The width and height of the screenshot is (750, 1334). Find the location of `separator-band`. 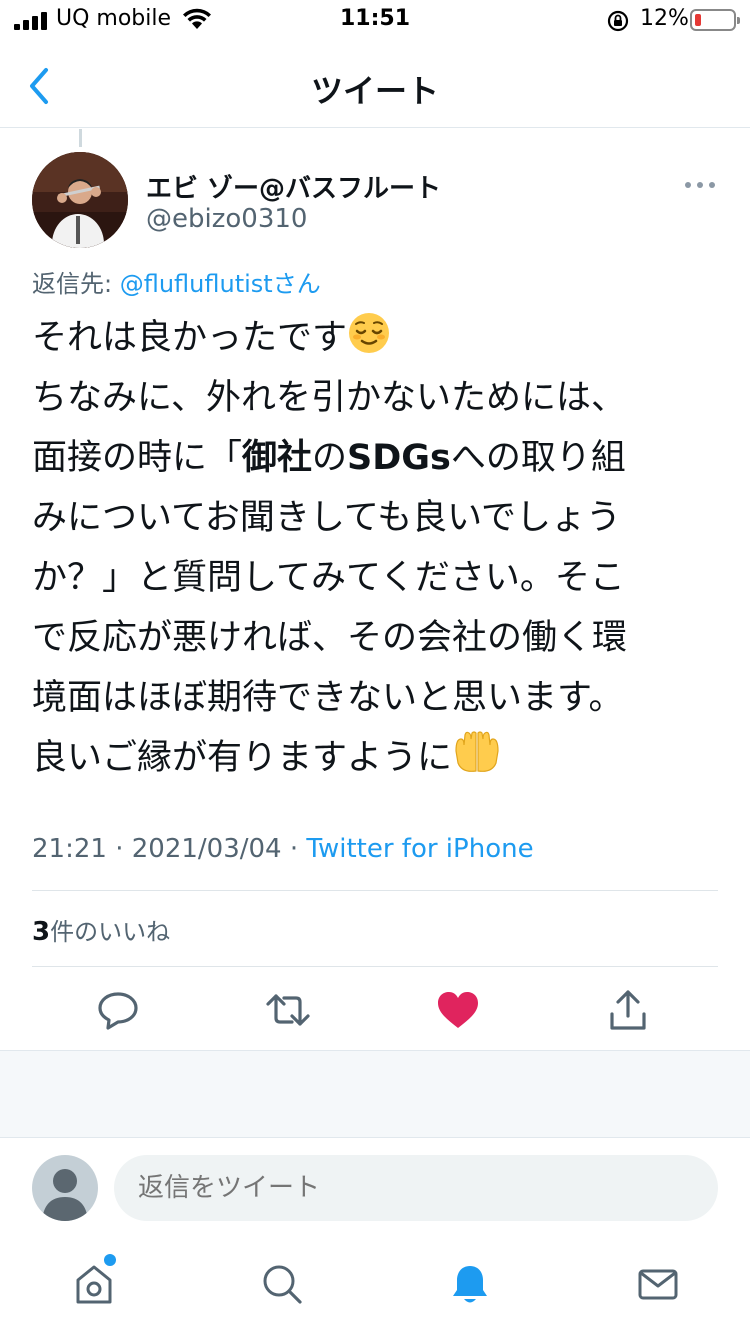

separator-band is located at coordinates (375, 1094).